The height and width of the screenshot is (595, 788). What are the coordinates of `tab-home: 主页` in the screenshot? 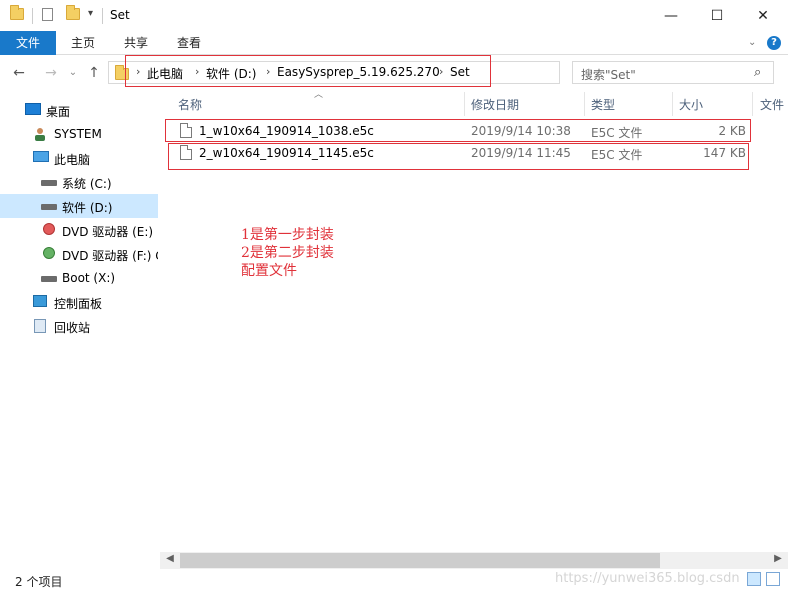 It's located at (83, 43).